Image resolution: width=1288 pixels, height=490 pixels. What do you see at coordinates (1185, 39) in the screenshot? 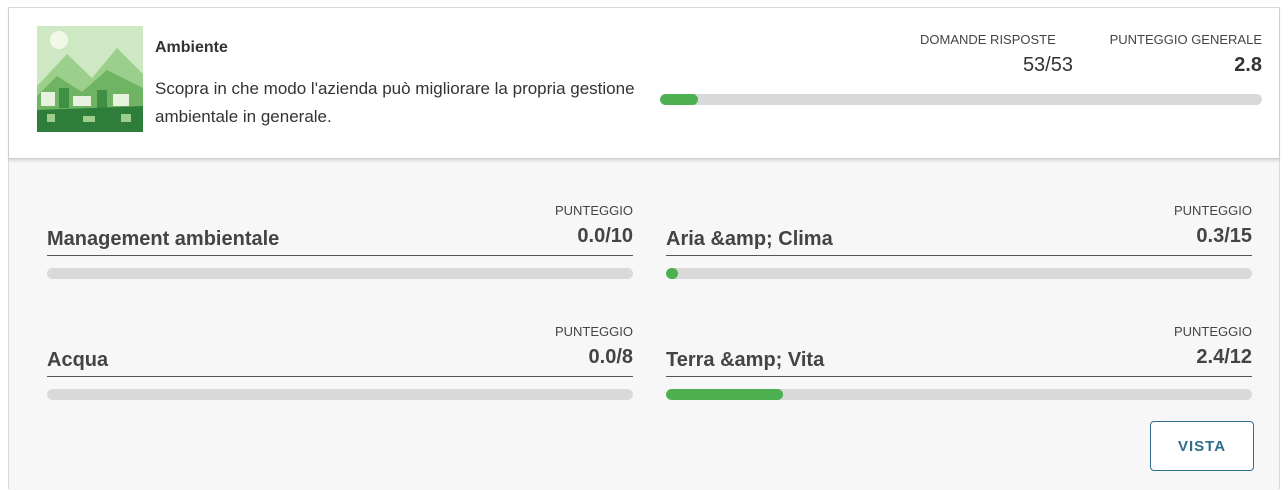
I see `general-score-label: PUNTEGGIO GENERALE` at bounding box center [1185, 39].